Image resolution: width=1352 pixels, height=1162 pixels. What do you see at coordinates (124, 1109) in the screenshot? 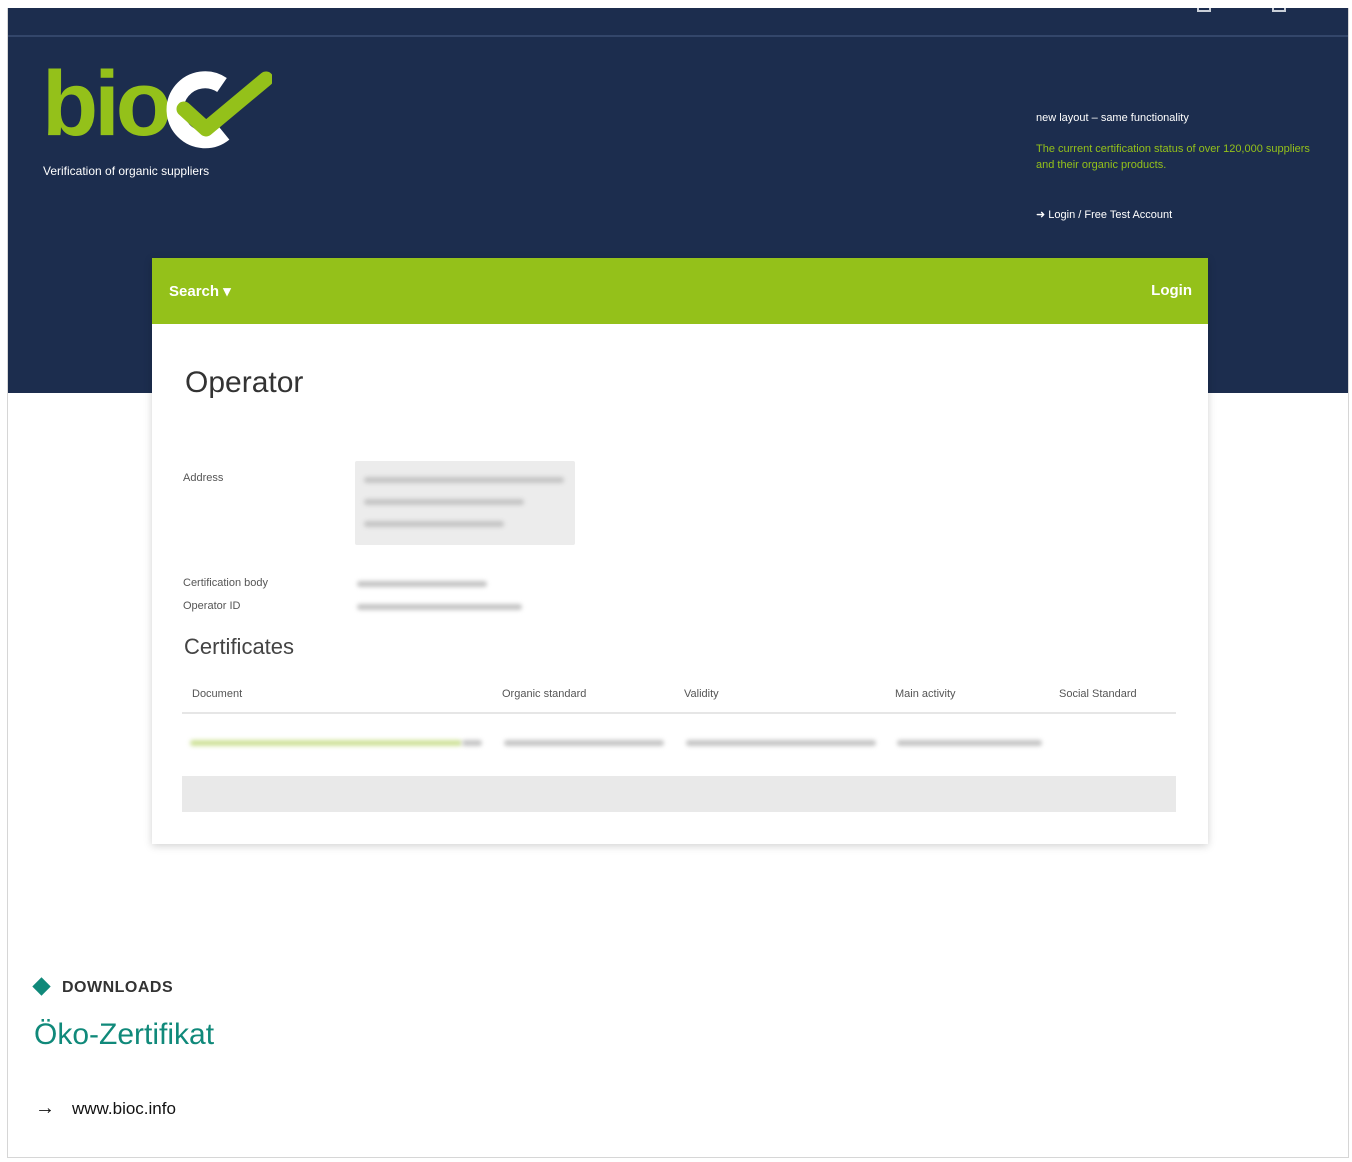
I see `bioc-website-link: www.bioc.info` at bounding box center [124, 1109].